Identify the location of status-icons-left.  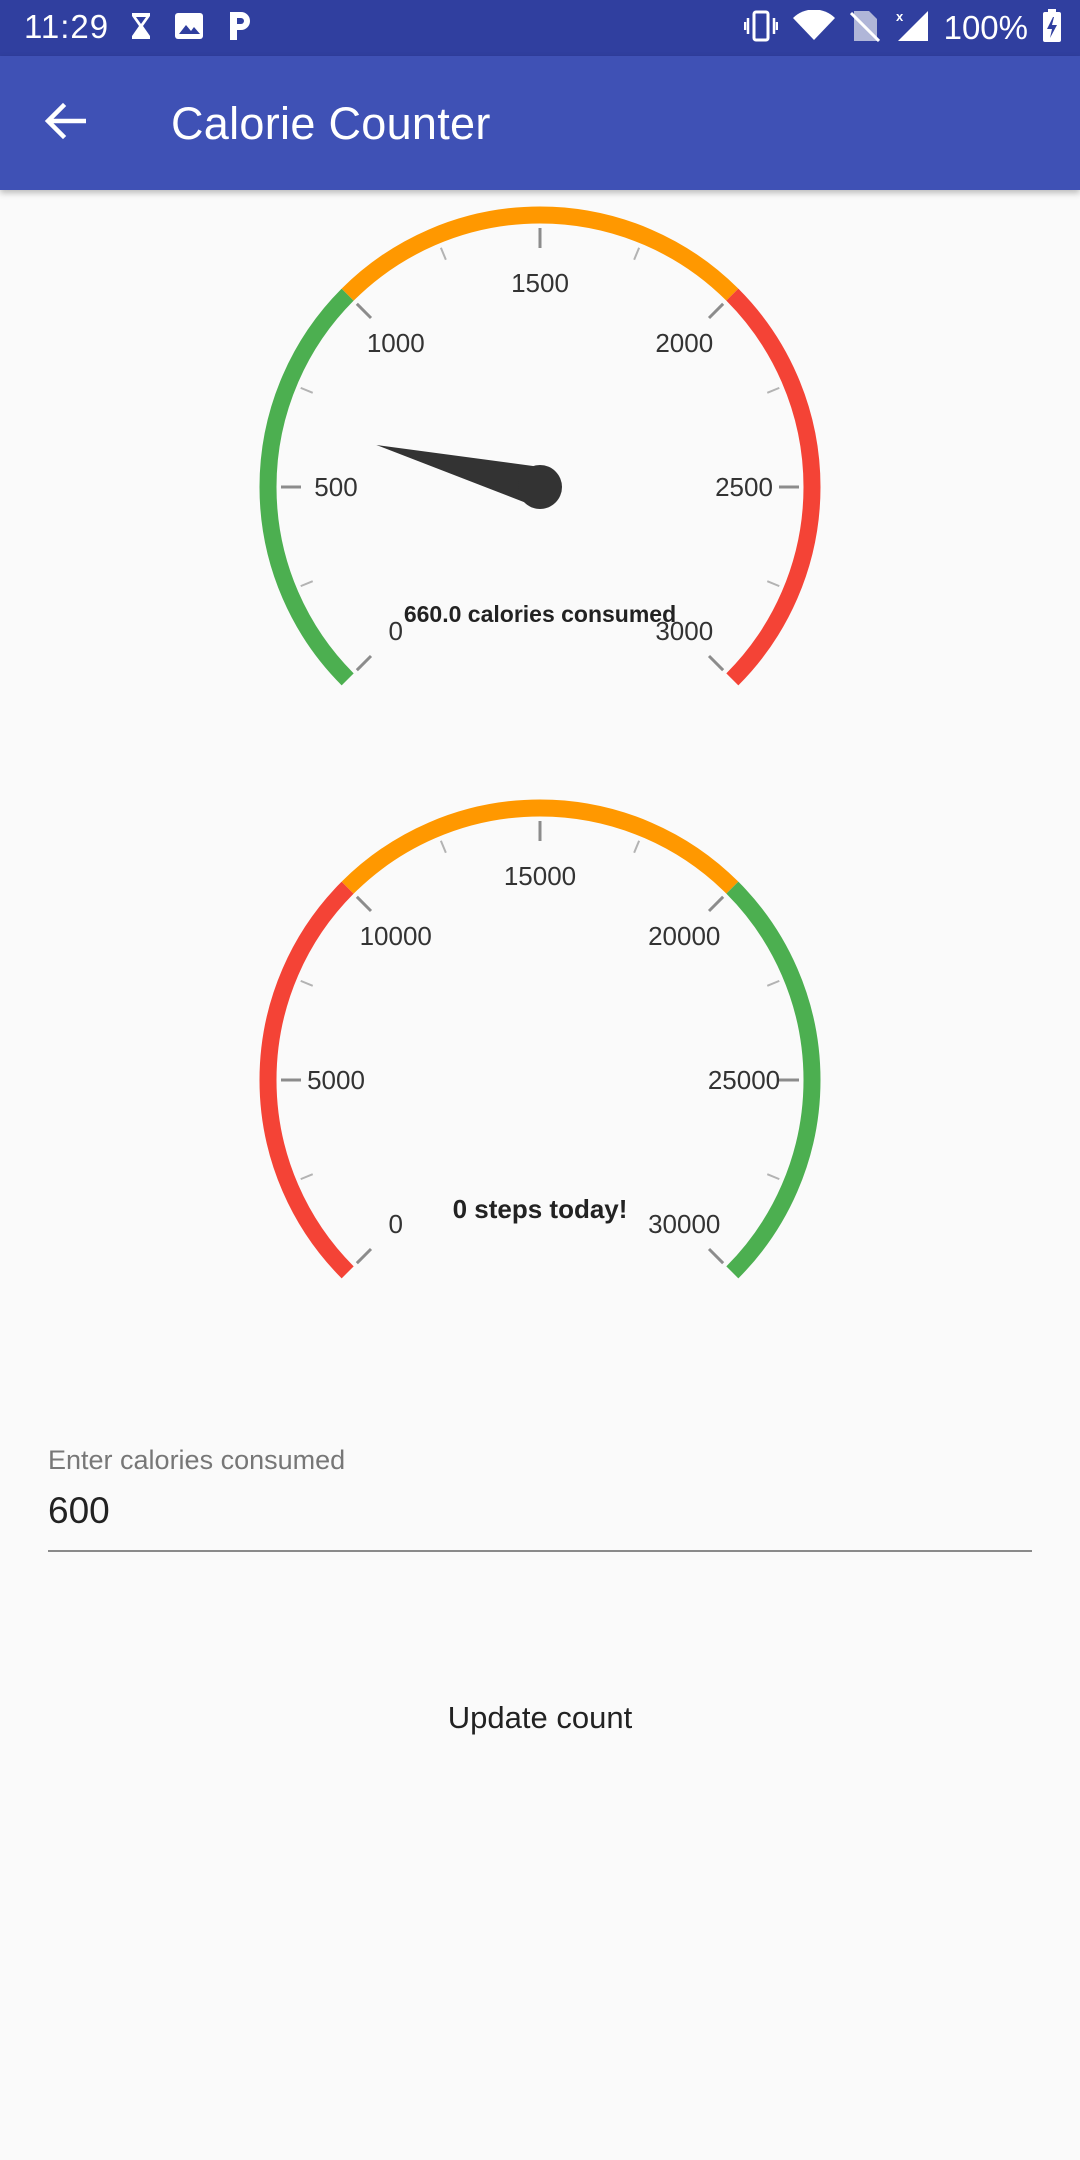
(192, 28).